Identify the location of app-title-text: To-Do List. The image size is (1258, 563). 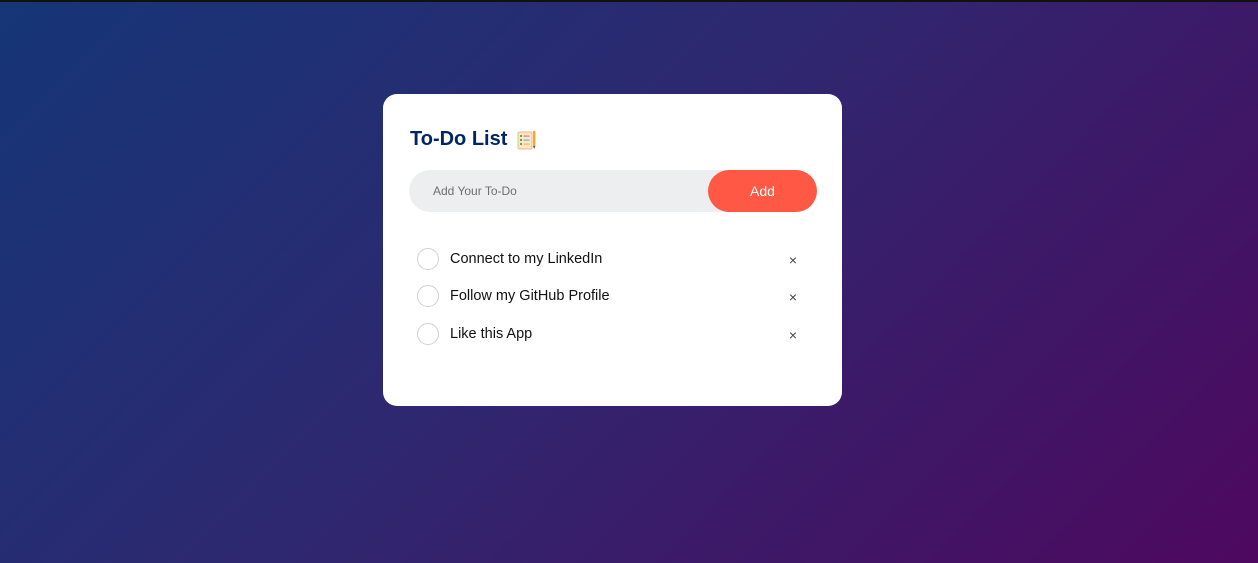
(459, 139).